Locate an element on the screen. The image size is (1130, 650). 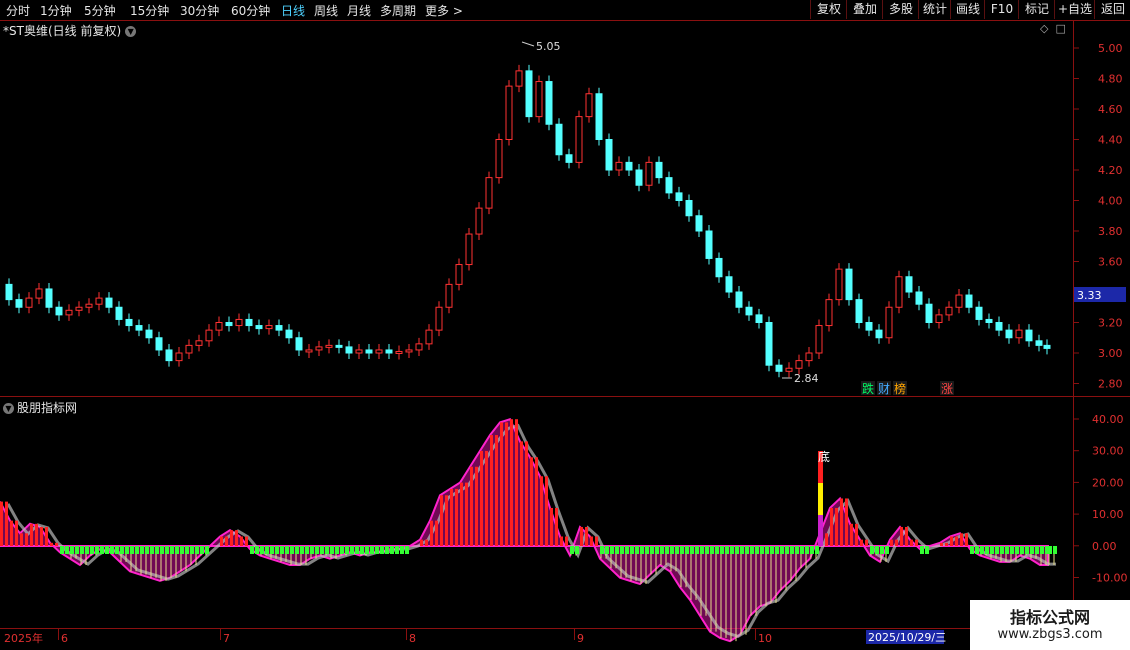
cursor-date-tag is located at coordinates (905, 637).